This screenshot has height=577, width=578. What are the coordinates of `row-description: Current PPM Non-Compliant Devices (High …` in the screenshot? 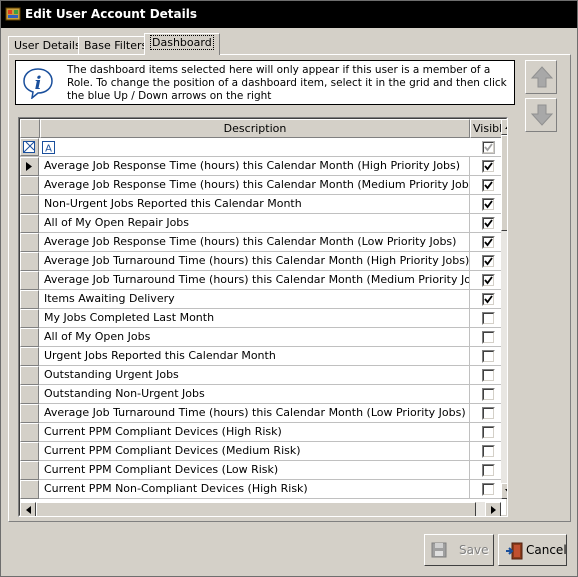 It's located at (255, 489).